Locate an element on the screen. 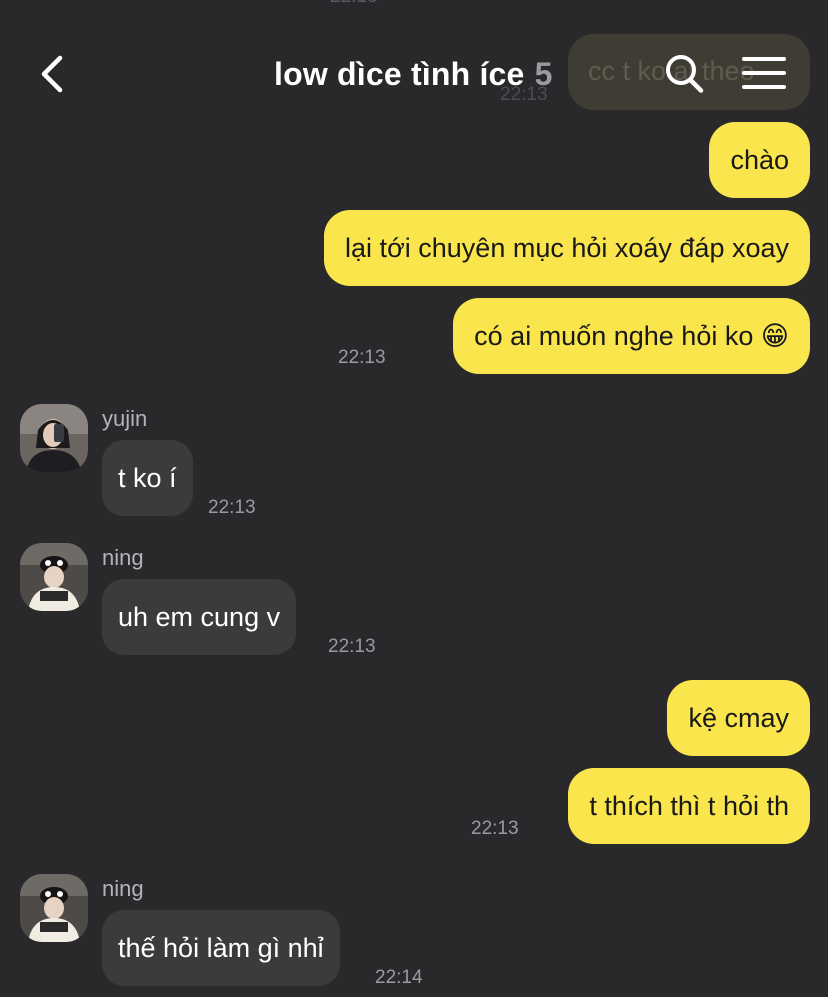 Image resolution: width=828 pixels, height=997 pixels. member-count: 5 is located at coordinates (543, 74).